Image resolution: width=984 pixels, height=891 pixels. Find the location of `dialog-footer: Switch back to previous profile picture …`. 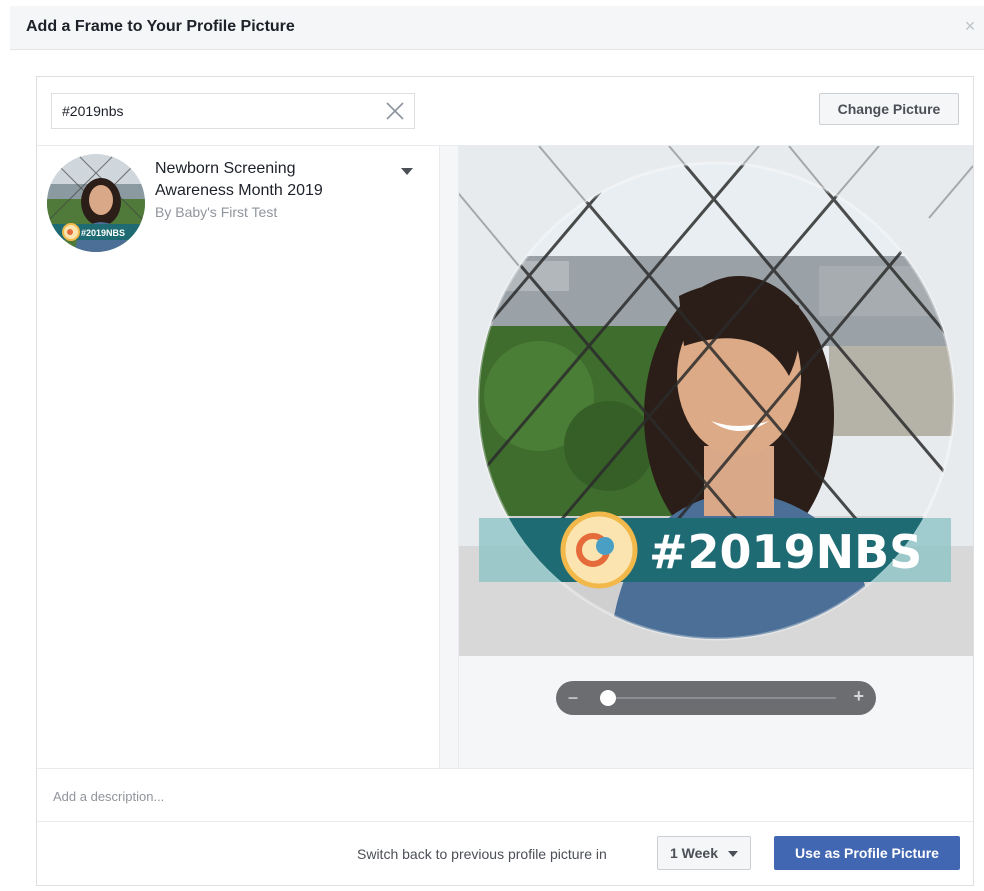

dialog-footer: Switch back to previous profile picture … is located at coordinates (505, 853).